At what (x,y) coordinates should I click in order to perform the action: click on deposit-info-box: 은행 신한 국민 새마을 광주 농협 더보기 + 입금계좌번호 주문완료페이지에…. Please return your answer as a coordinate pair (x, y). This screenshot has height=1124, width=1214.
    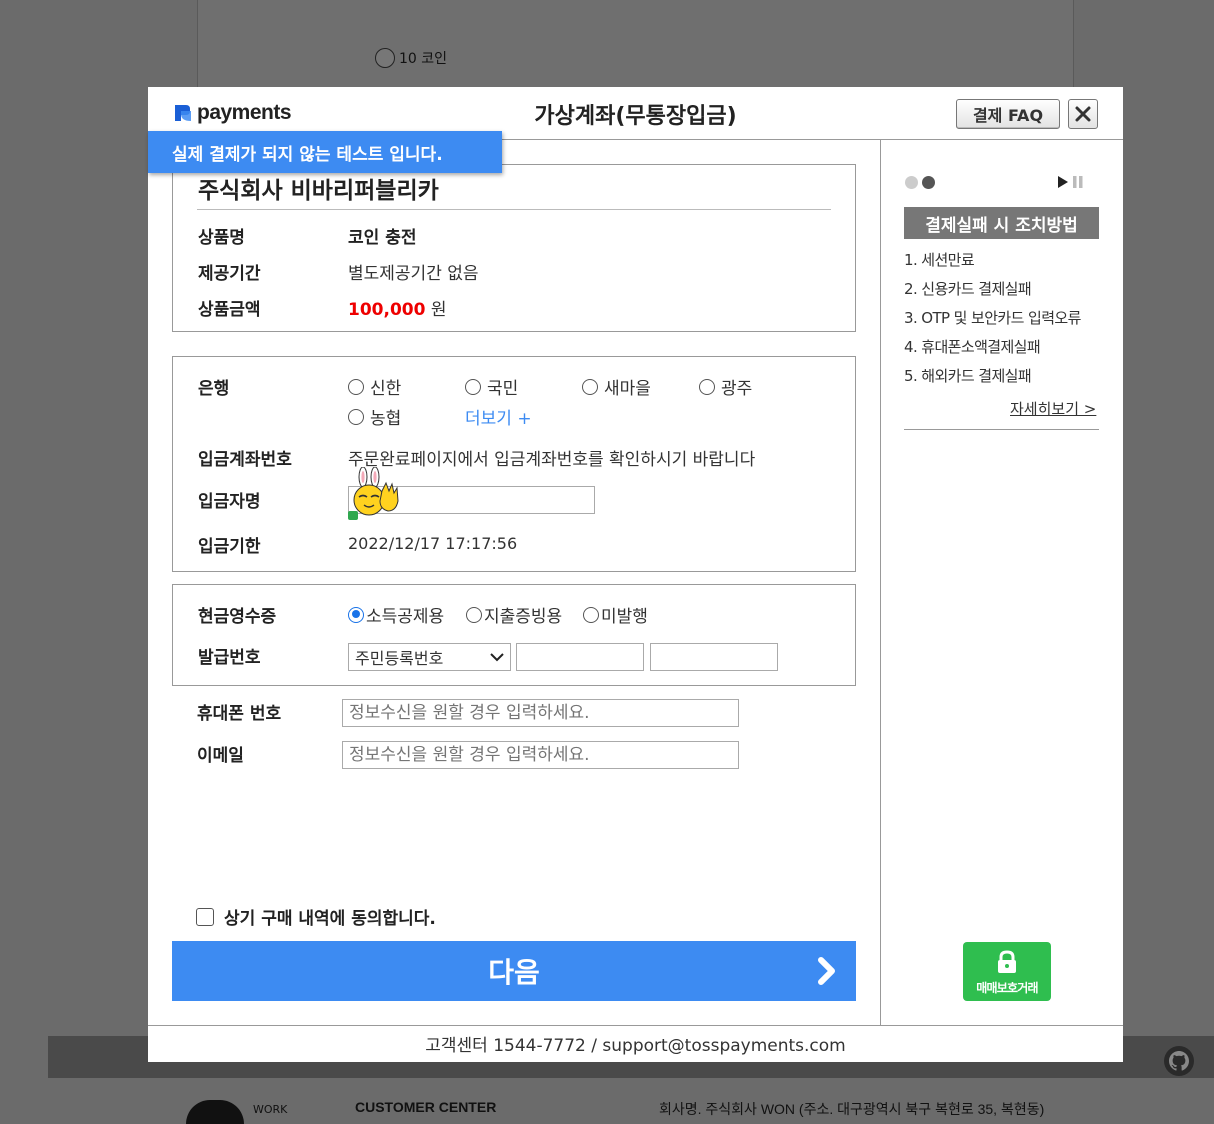
    Looking at the image, I should click on (514, 464).